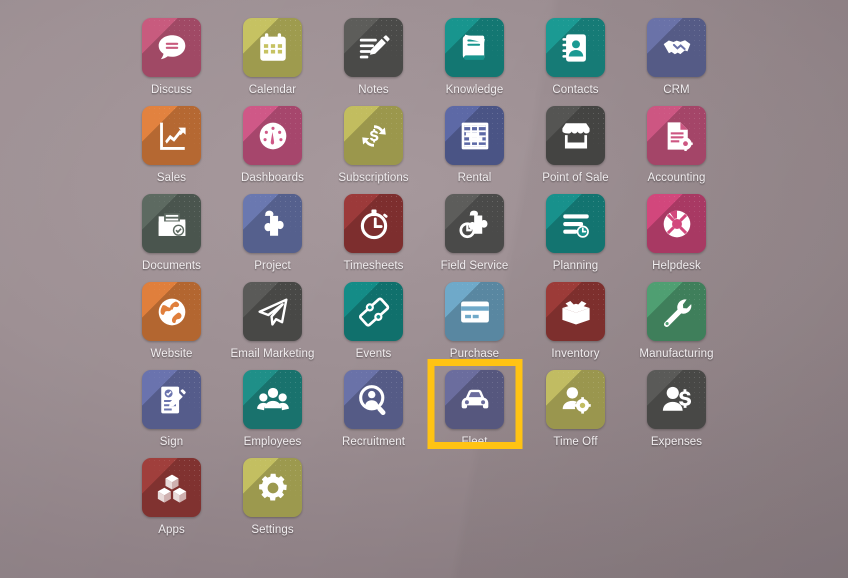  Describe the element at coordinates (676, 223) in the screenshot. I see `lifebuoy-icon` at that location.